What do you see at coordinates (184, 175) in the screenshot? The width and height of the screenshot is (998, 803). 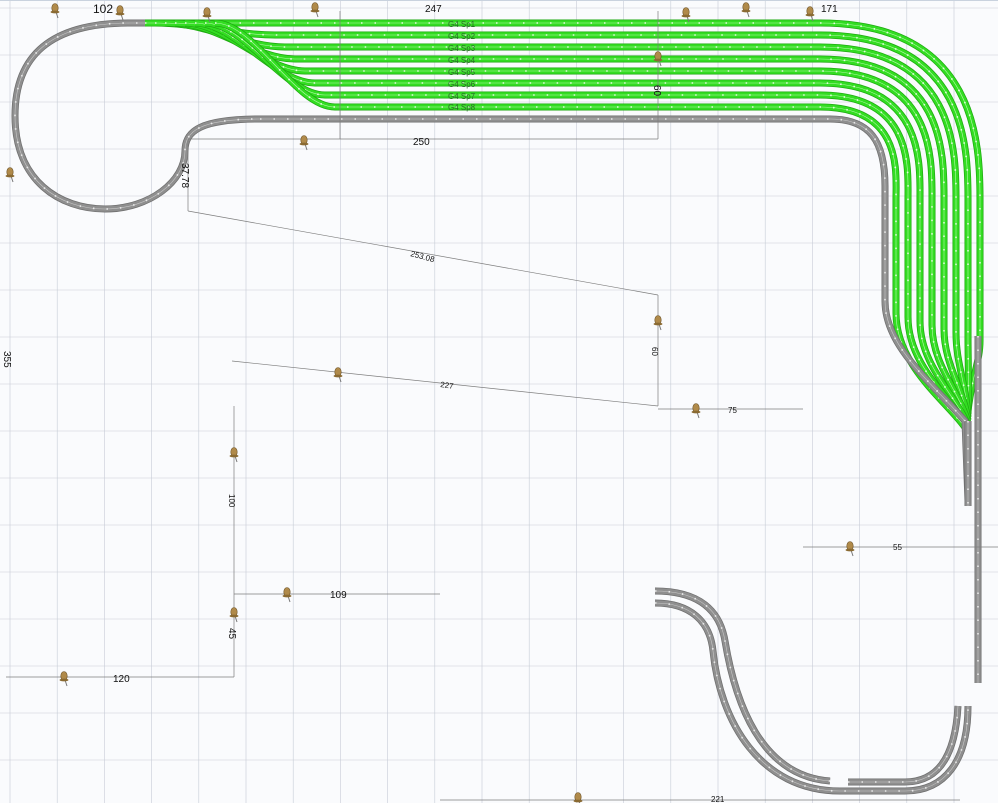 I see `dim-label-3778: 37.78` at bounding box center [184, 175].